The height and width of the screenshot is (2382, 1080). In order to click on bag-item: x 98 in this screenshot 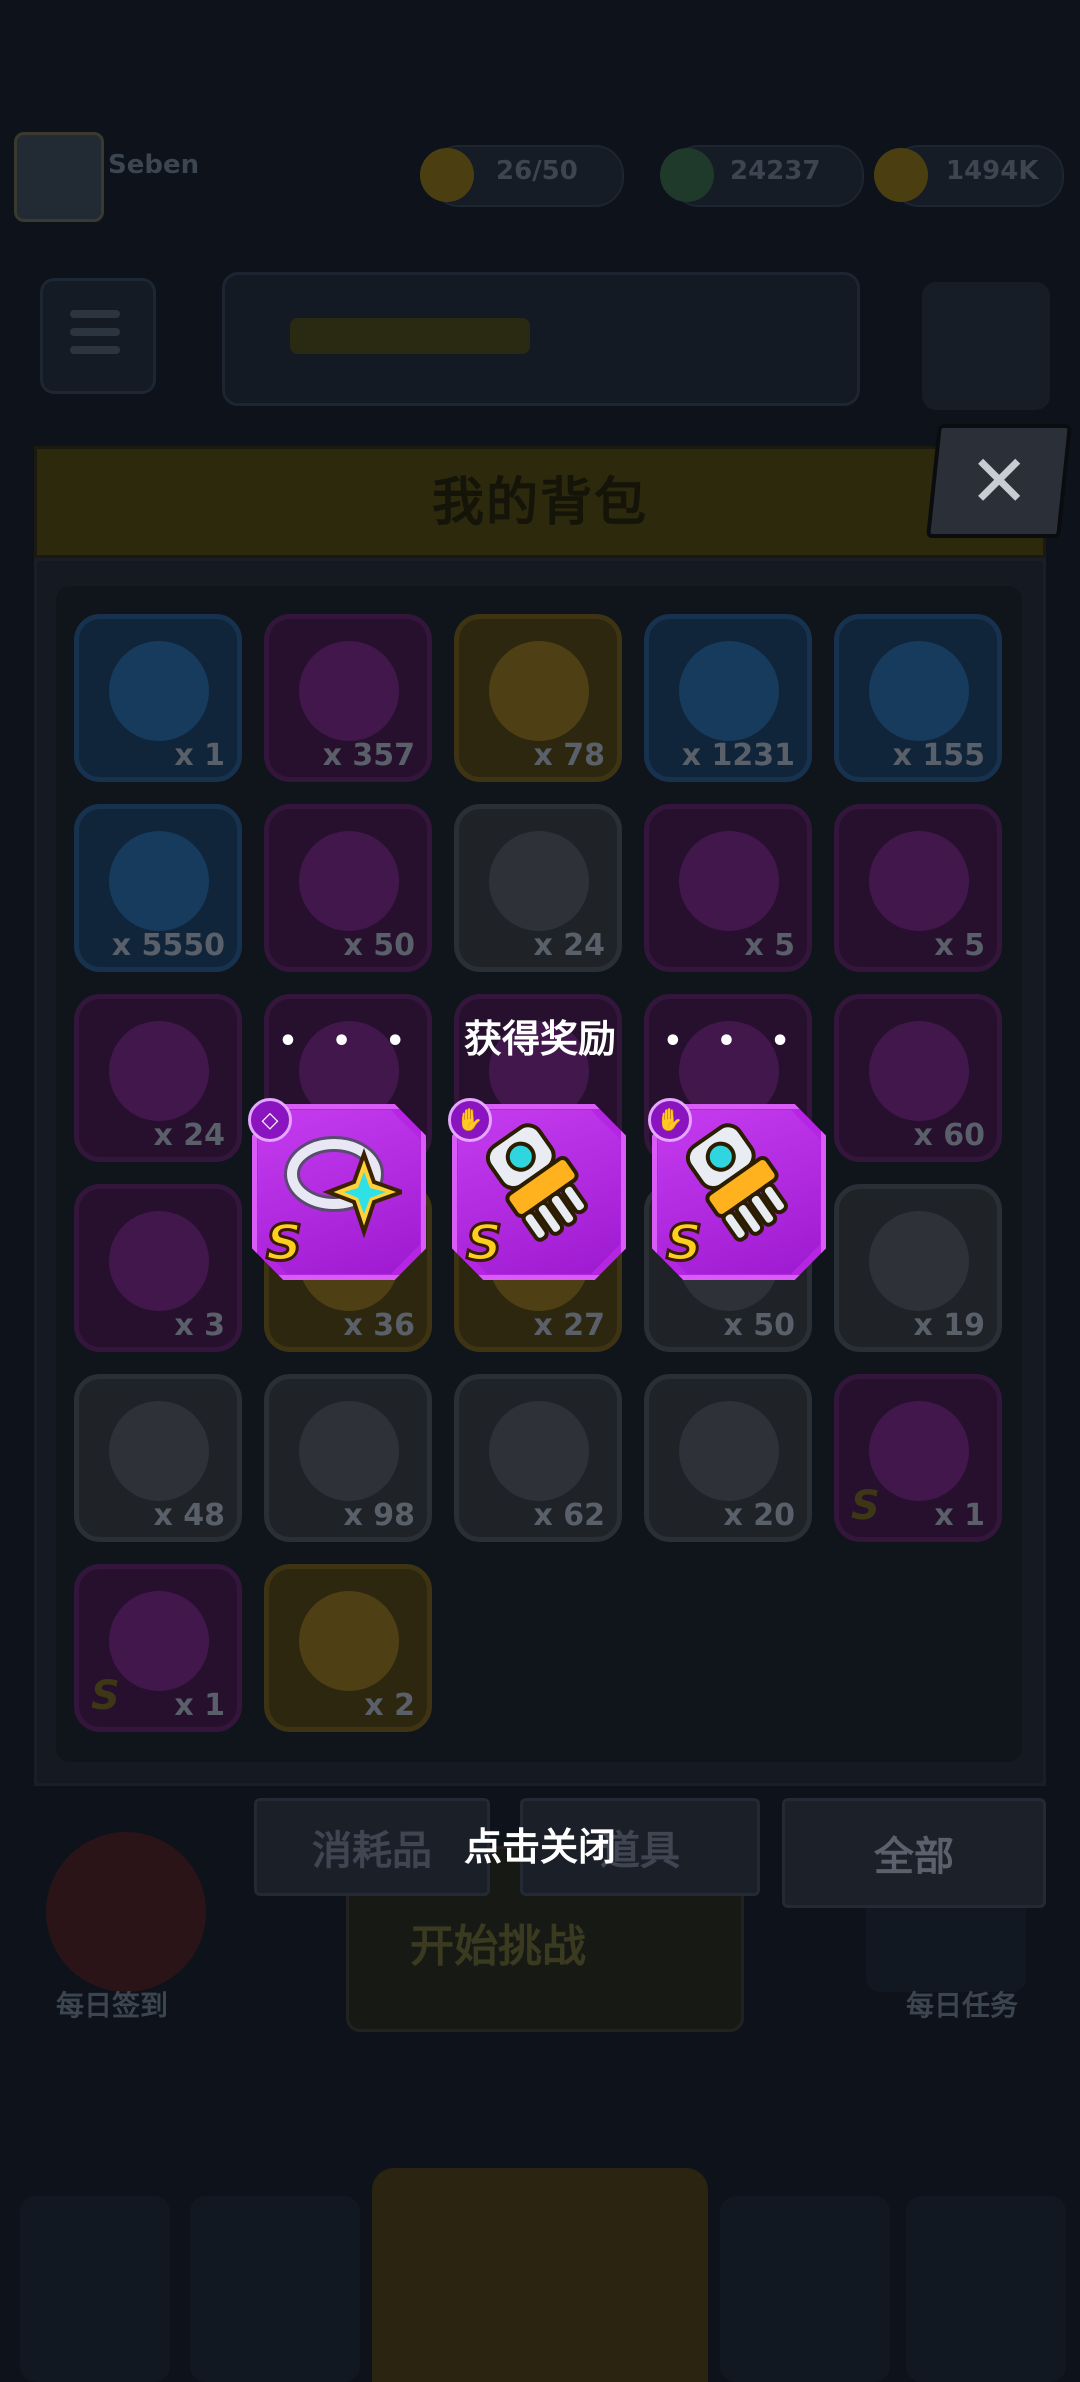, I will do `click(348, 1458)`.